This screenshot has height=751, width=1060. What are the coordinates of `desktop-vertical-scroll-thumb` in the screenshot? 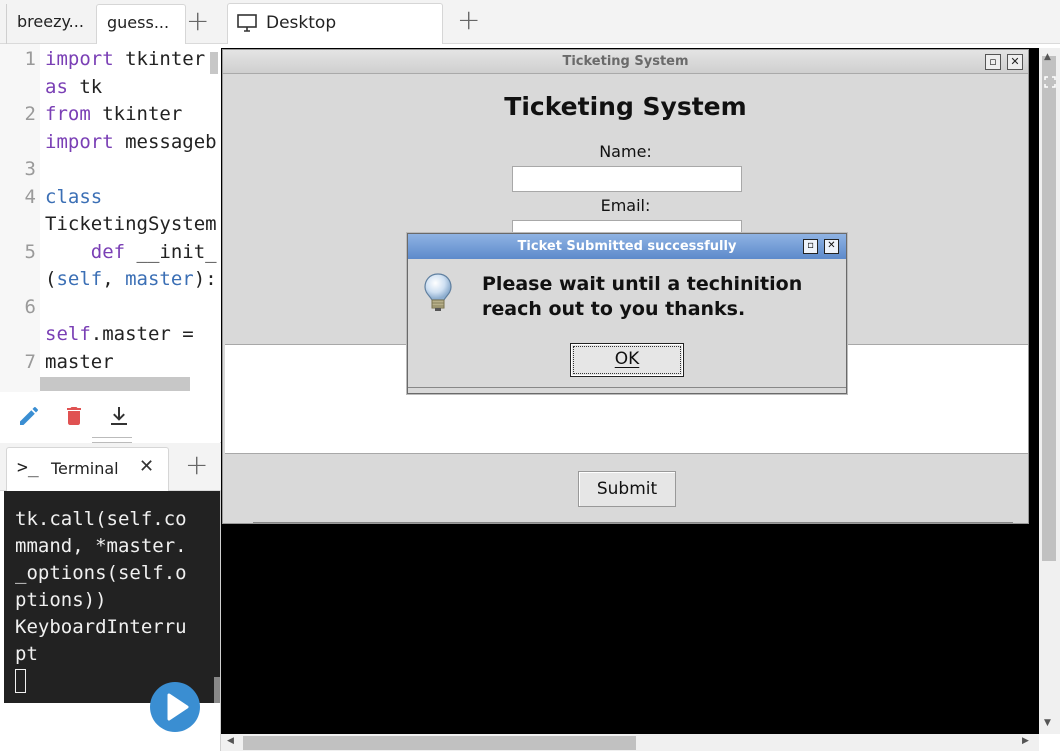 It's located at (1049, 308).